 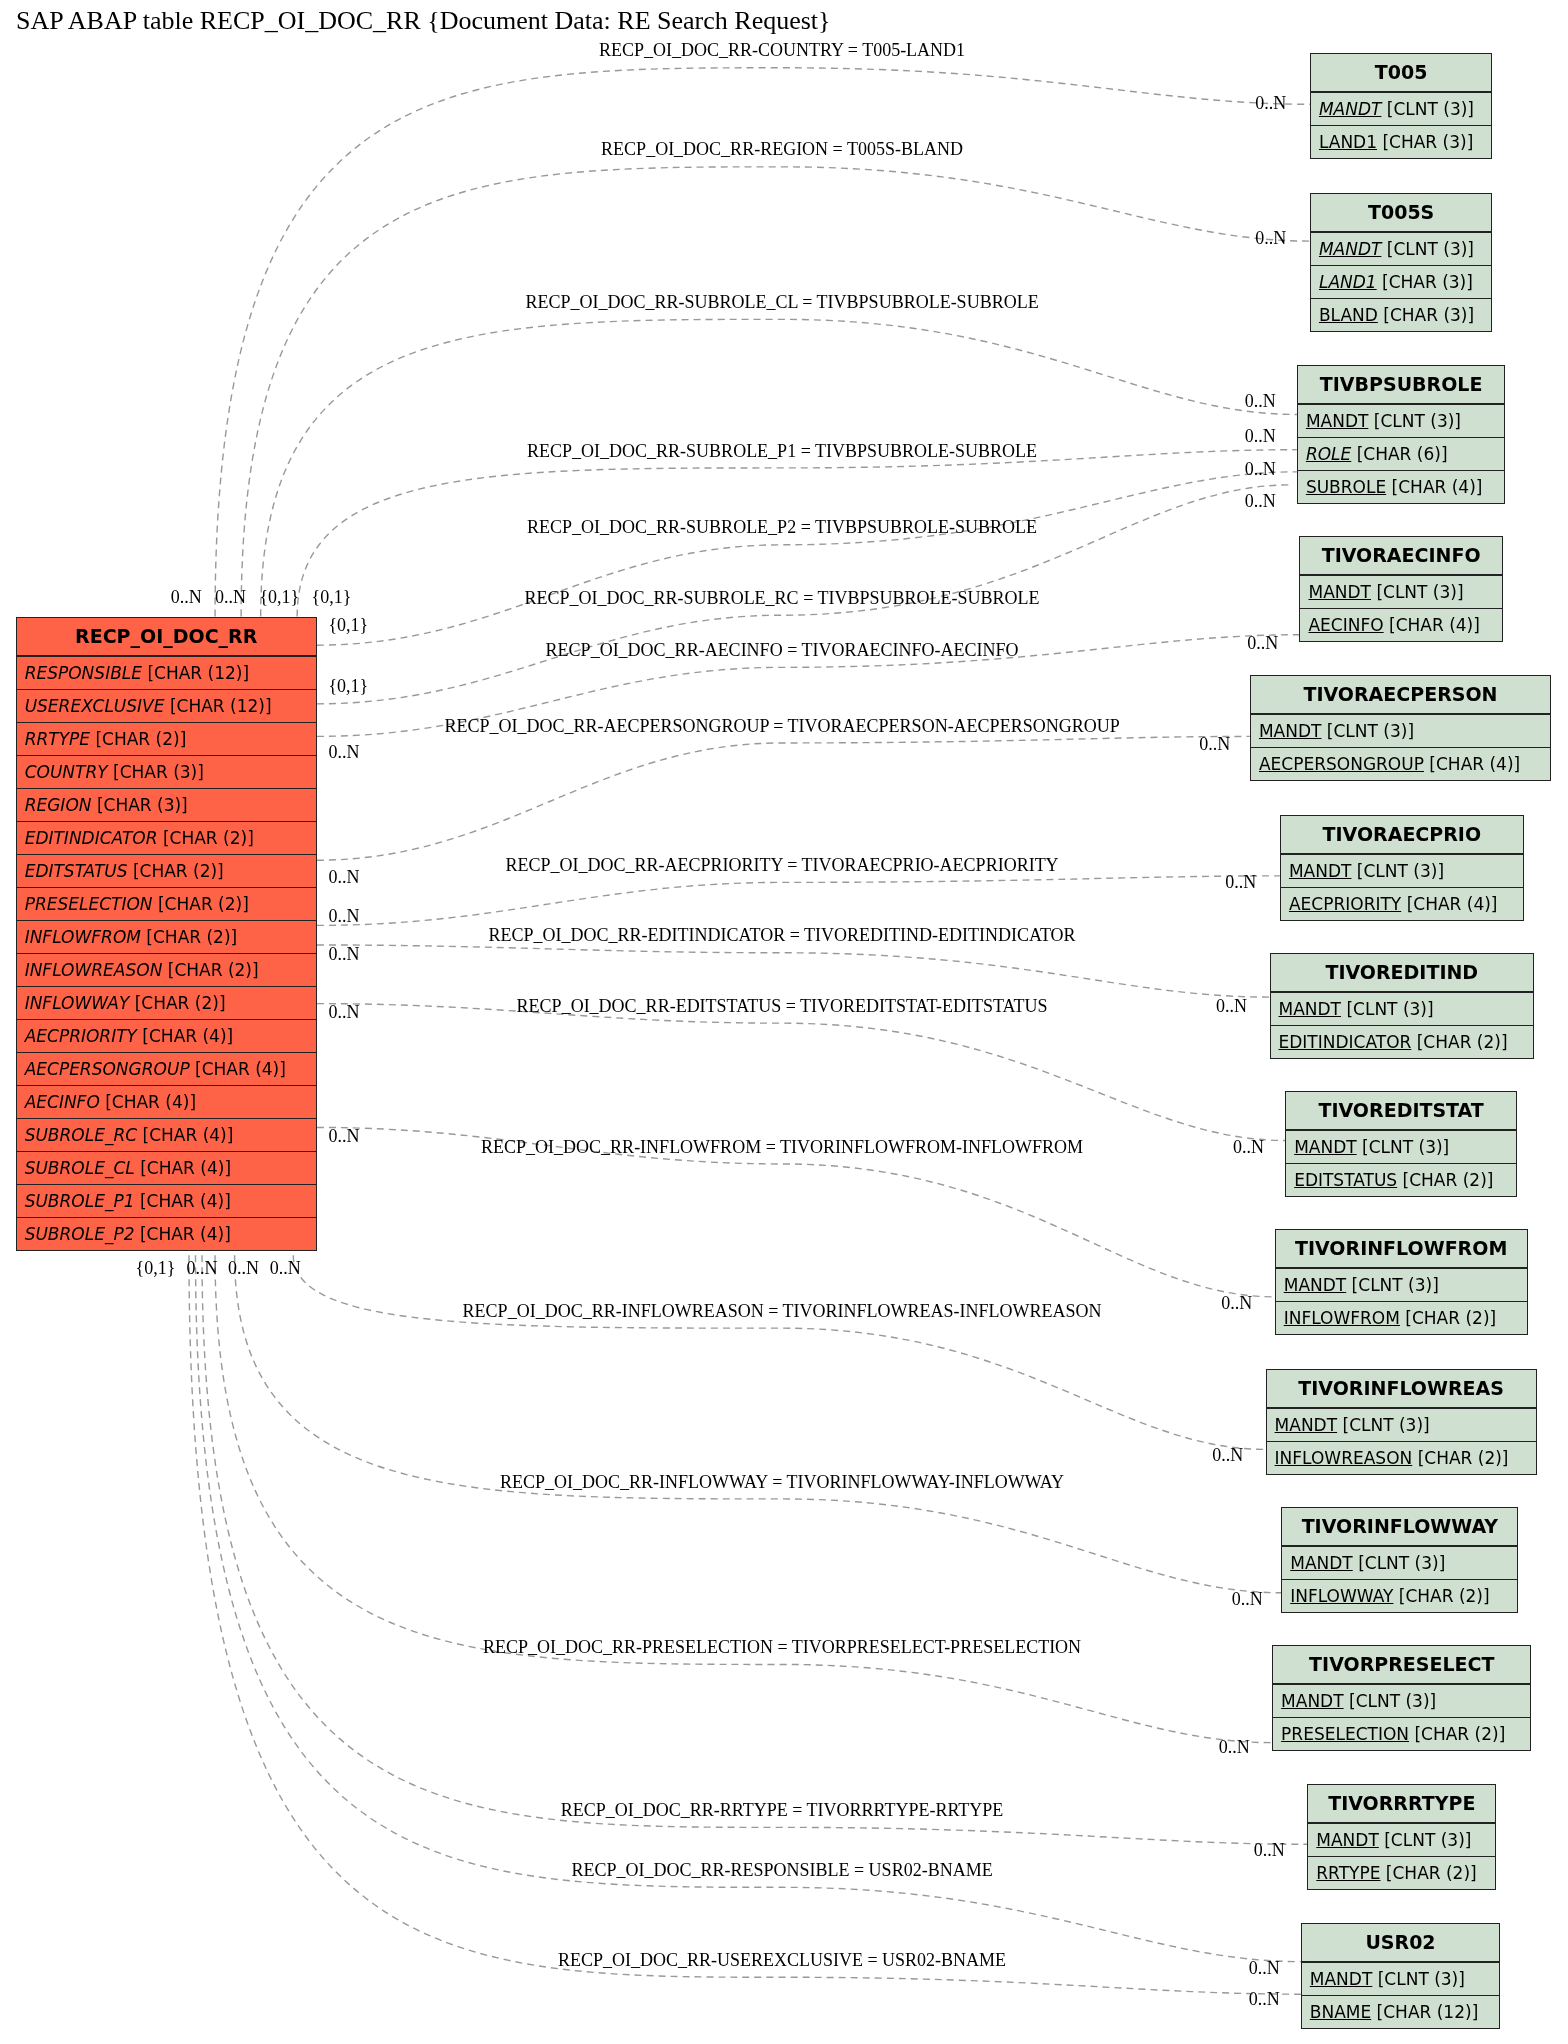 What do you see at coordinates (782, 650) in the screenshot?
I see `relation-label: RECP_OI_DOC_RR-AECINFO = TIVORAECINFO-AECINFO` at bounding box center [782, 650].